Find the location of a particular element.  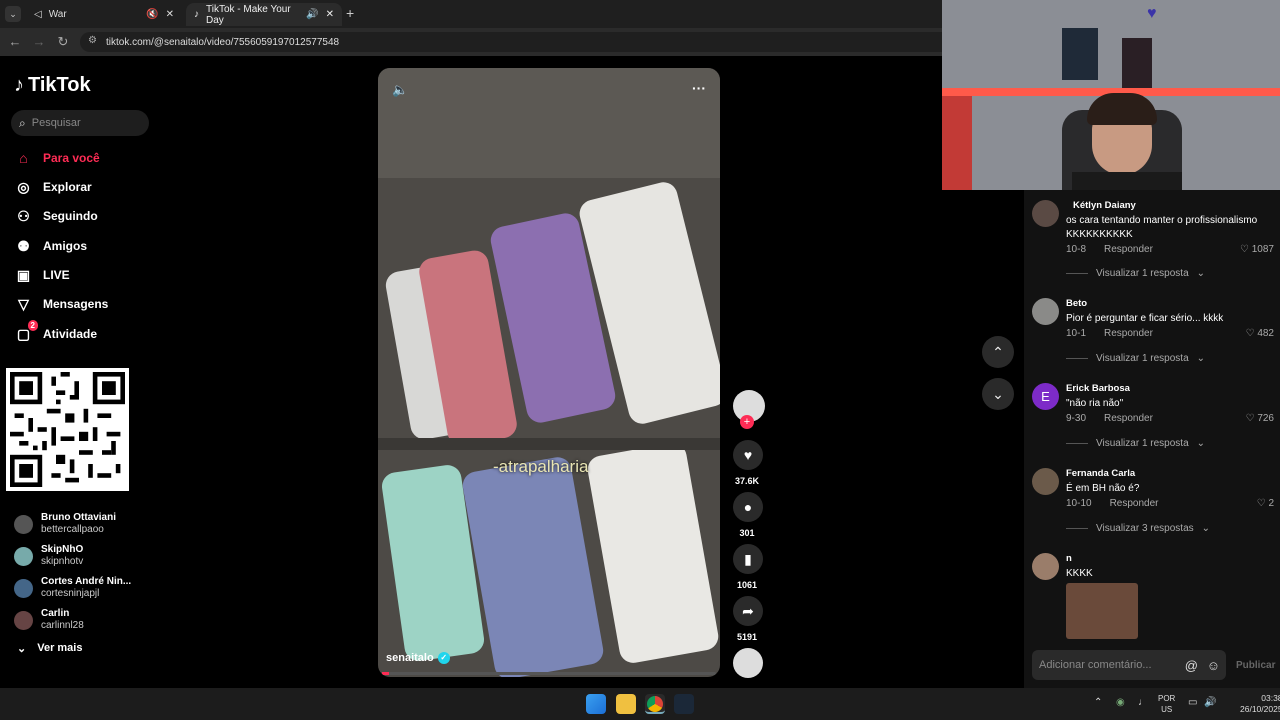

windows-start-icon is located at coordinates (596, 704).